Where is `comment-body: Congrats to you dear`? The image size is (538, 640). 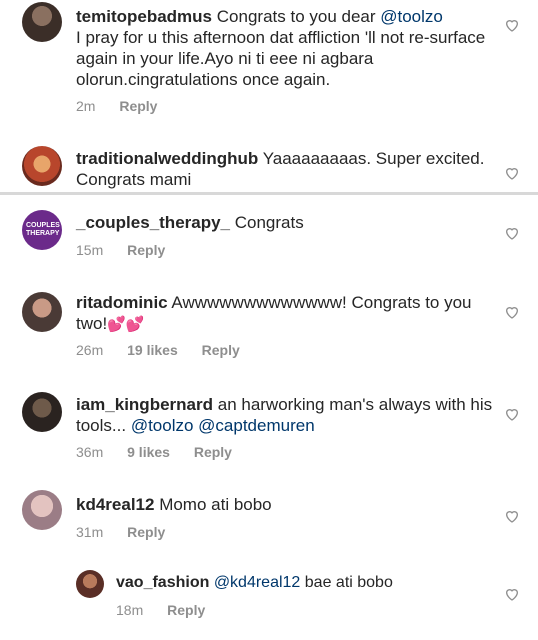
comment-body: Congrats to you dear is located at coordinates (298, 16).